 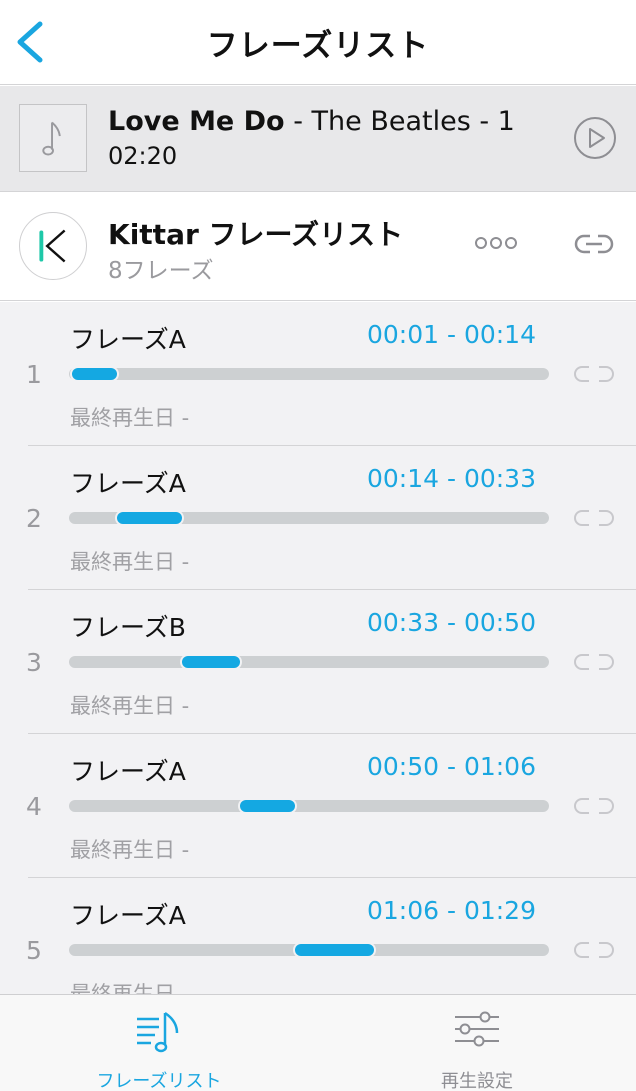 I want to click on phrase-row: 4 フレーズA 00:50 - 01:06 最終再生日 -, so click(x=318, y=806).